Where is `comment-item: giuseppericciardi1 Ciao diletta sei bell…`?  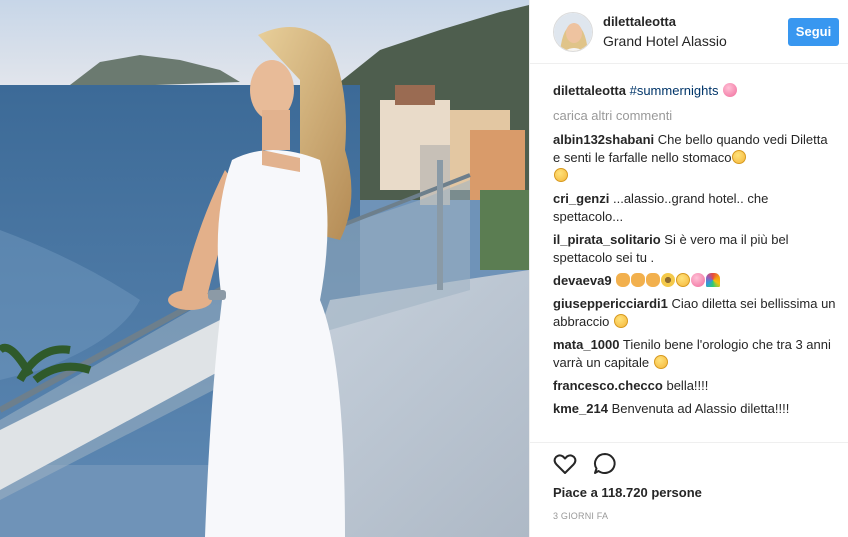
comment-item: giuseppericciardi1 Ciao diletta sei bell… is located at coordinates (695, 313).